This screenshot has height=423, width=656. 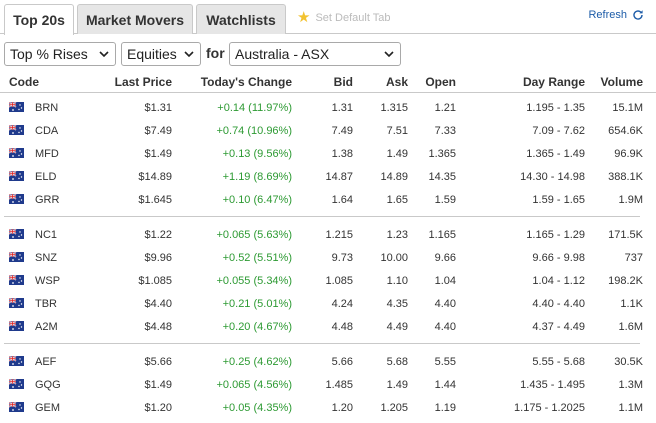 What do you see at coordinates (445, 108) in the screenshot?
I see `open-price: 1.21` at bounding box center [445, 108].